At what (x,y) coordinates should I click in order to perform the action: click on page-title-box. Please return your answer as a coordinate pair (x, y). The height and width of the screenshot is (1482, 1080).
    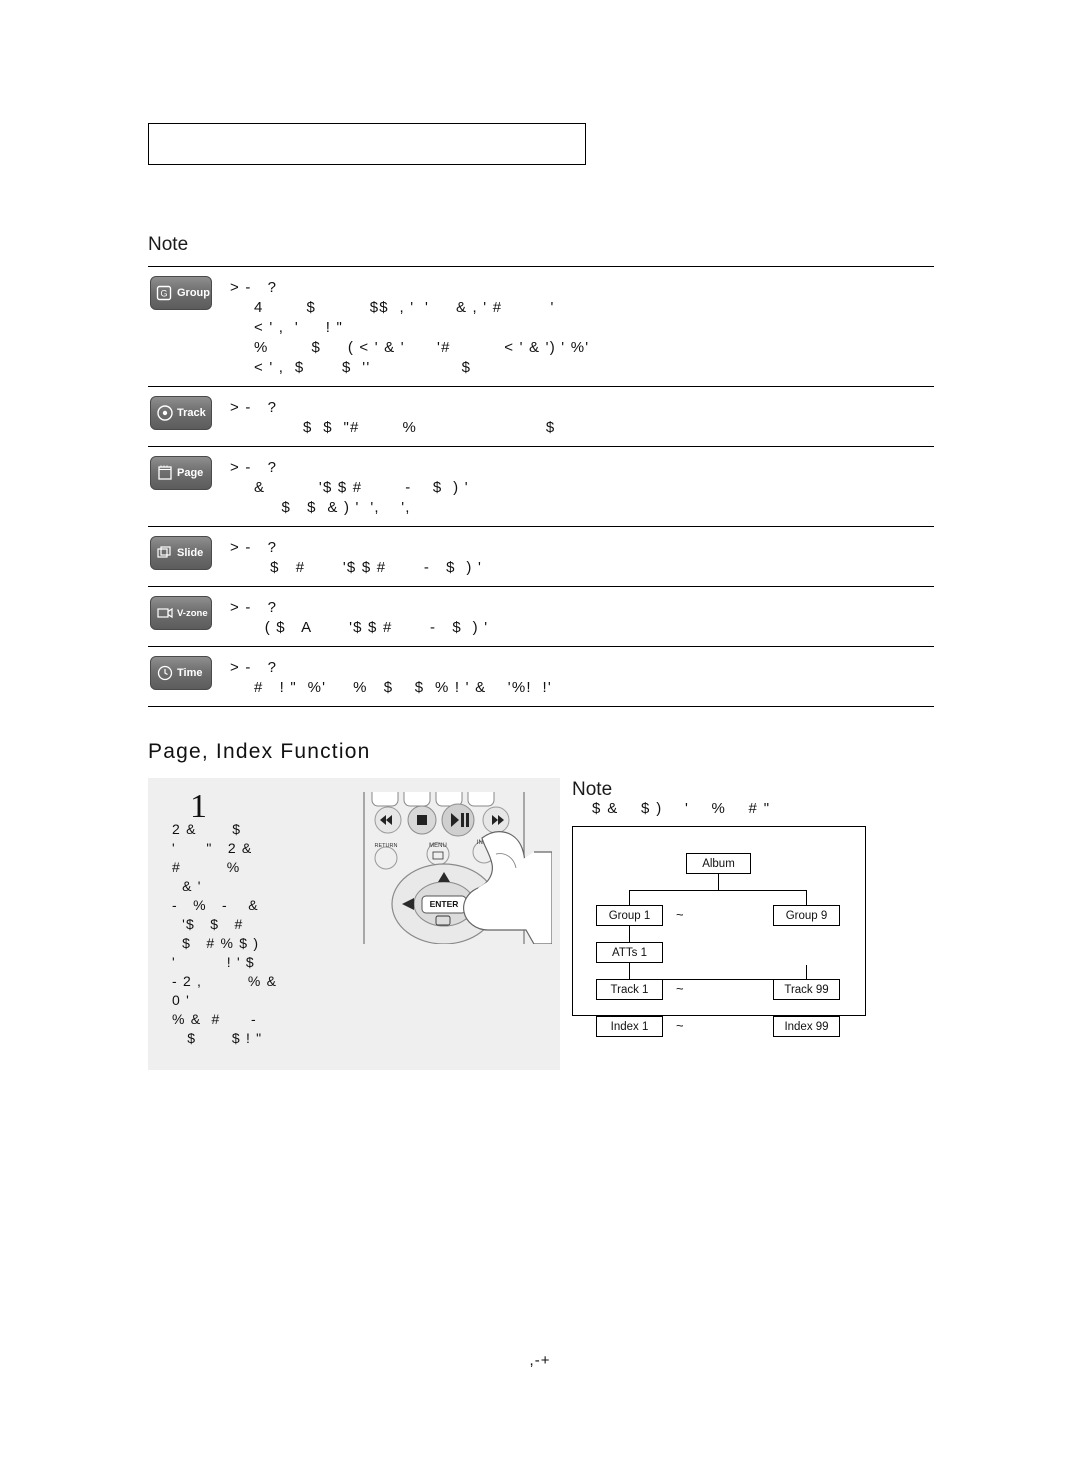
    Looking at the image, I should click on (367, 144).